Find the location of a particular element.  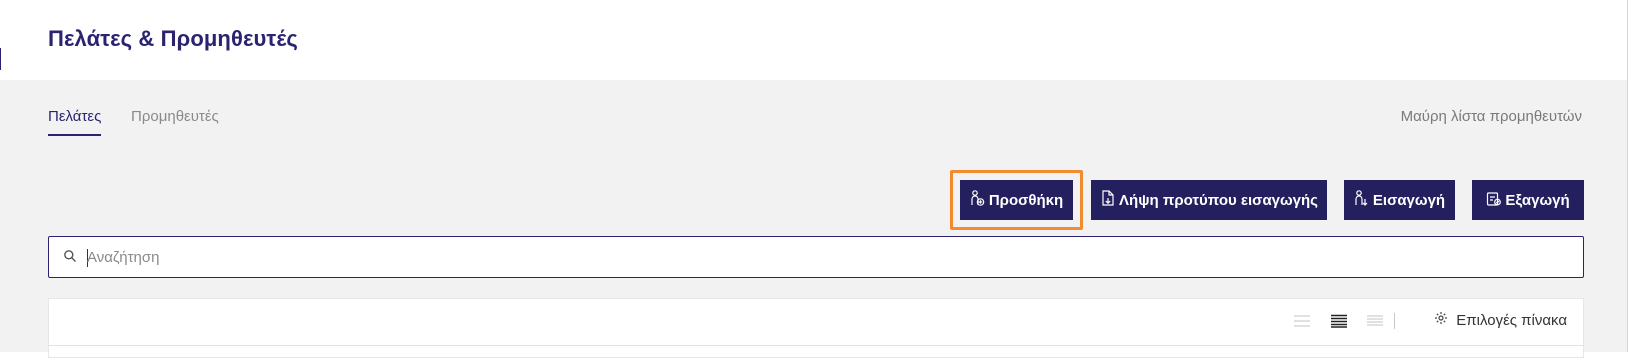

export-button-label: Εξαγωγή is located at coordinates (1537, 200).